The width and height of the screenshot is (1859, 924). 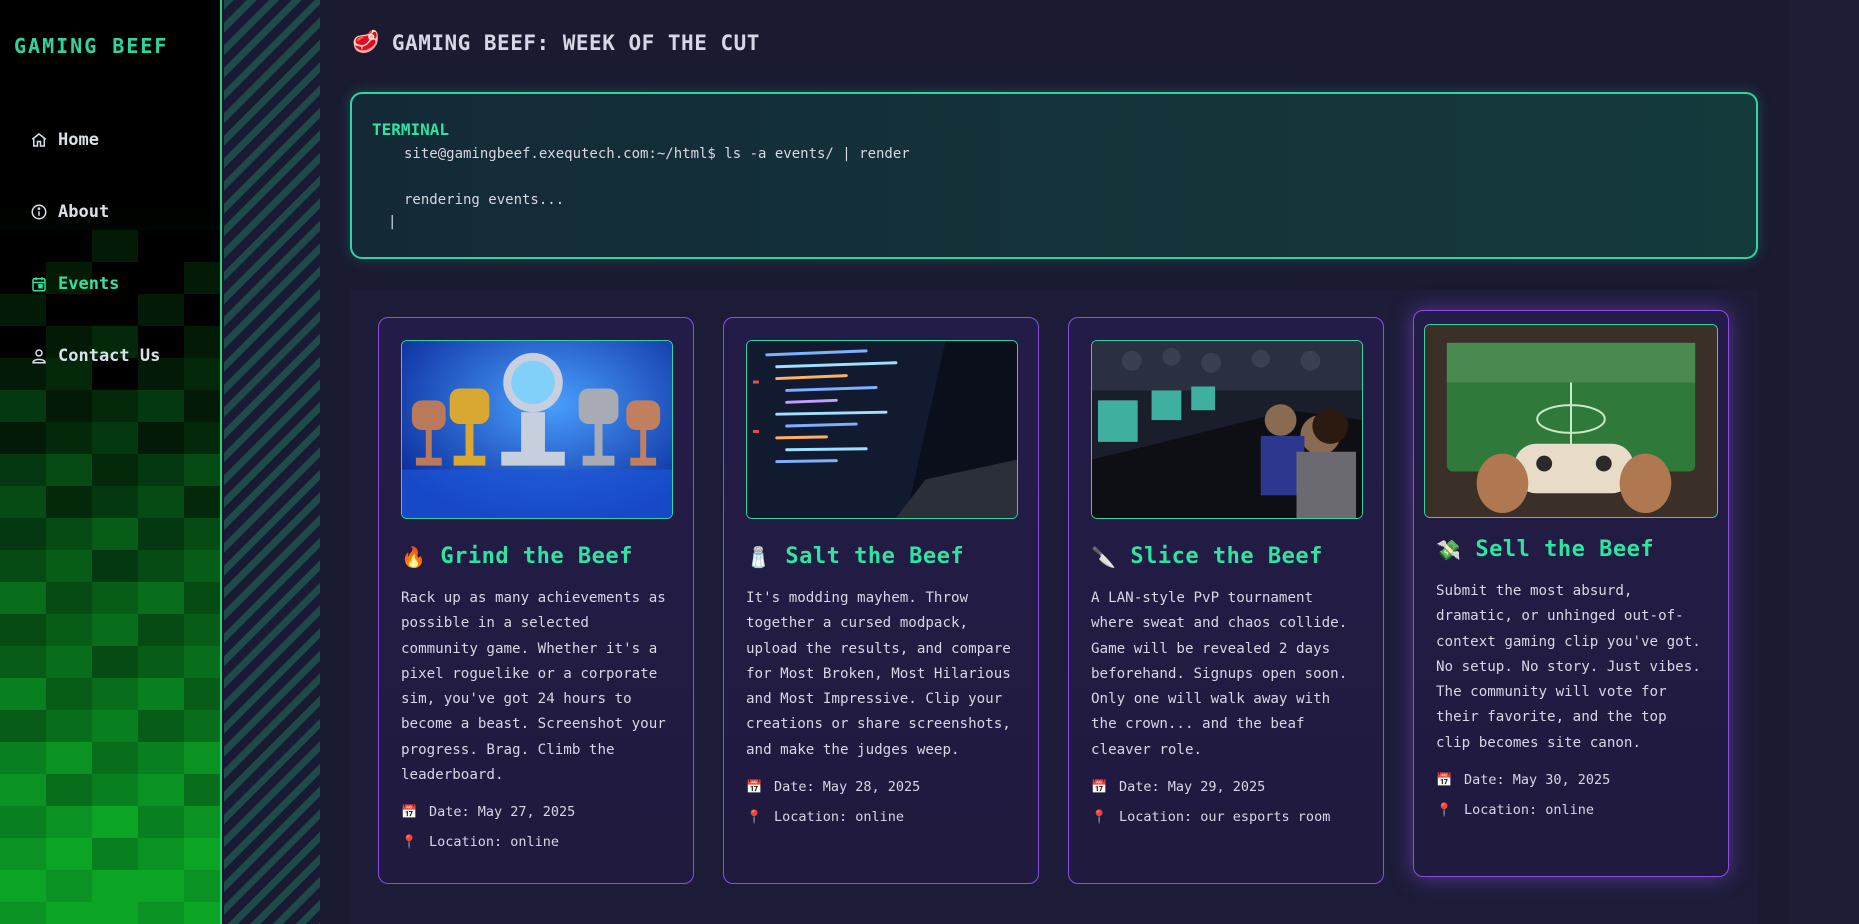 I want to click on event-date: 📅 Date: May 28, 2025, so click(x=833, y=787).